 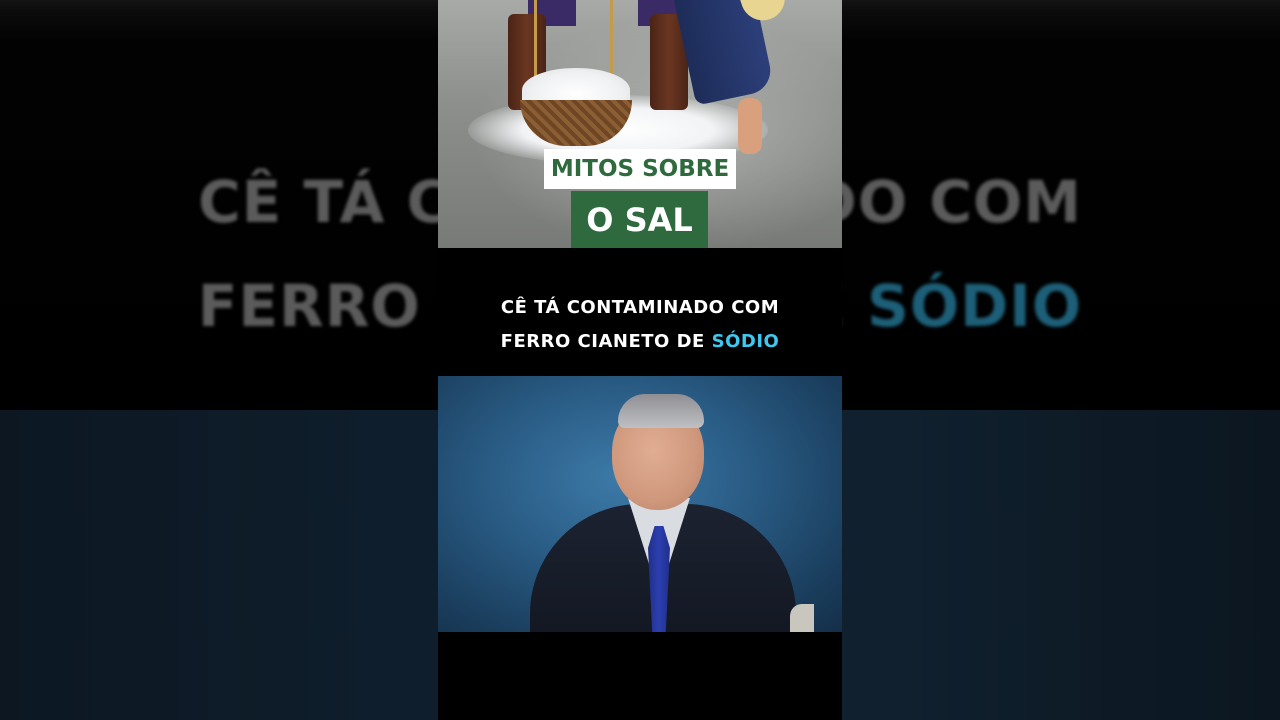 What do you see at coordinates (745, 341) in the screenshot?
I see `caption-highlight: SÓDIO` at bounding box center [745, 341].